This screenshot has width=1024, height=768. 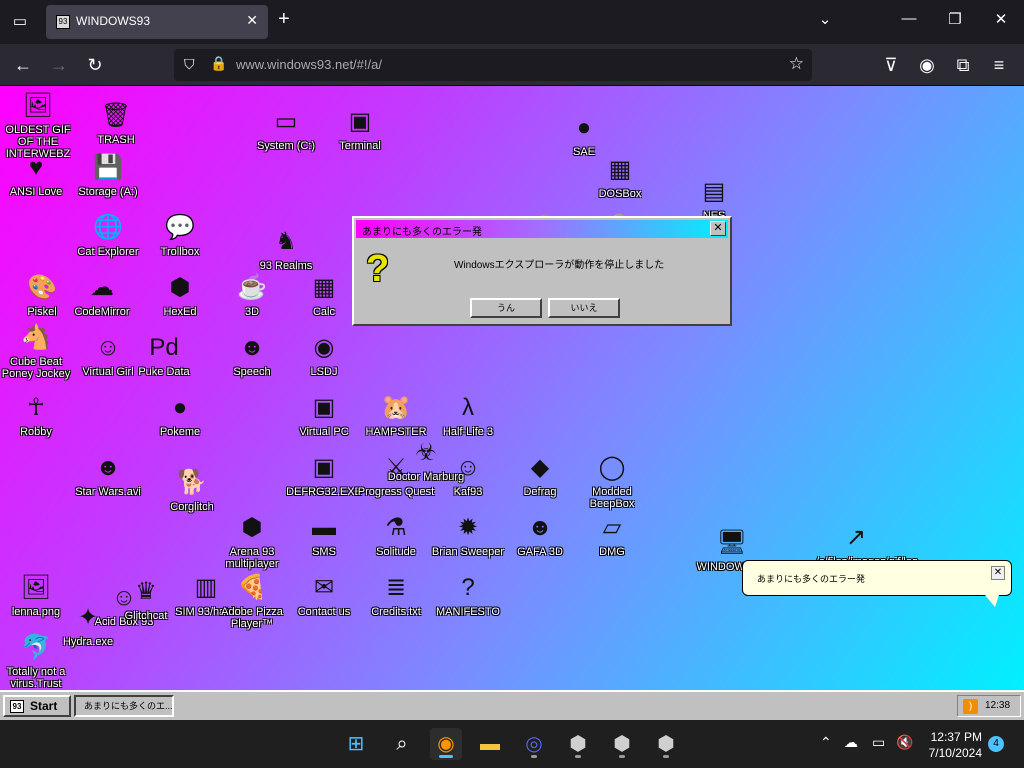 I want to click on desktop-icon: 🐕 Corglitch, so click(x=192, y=490).